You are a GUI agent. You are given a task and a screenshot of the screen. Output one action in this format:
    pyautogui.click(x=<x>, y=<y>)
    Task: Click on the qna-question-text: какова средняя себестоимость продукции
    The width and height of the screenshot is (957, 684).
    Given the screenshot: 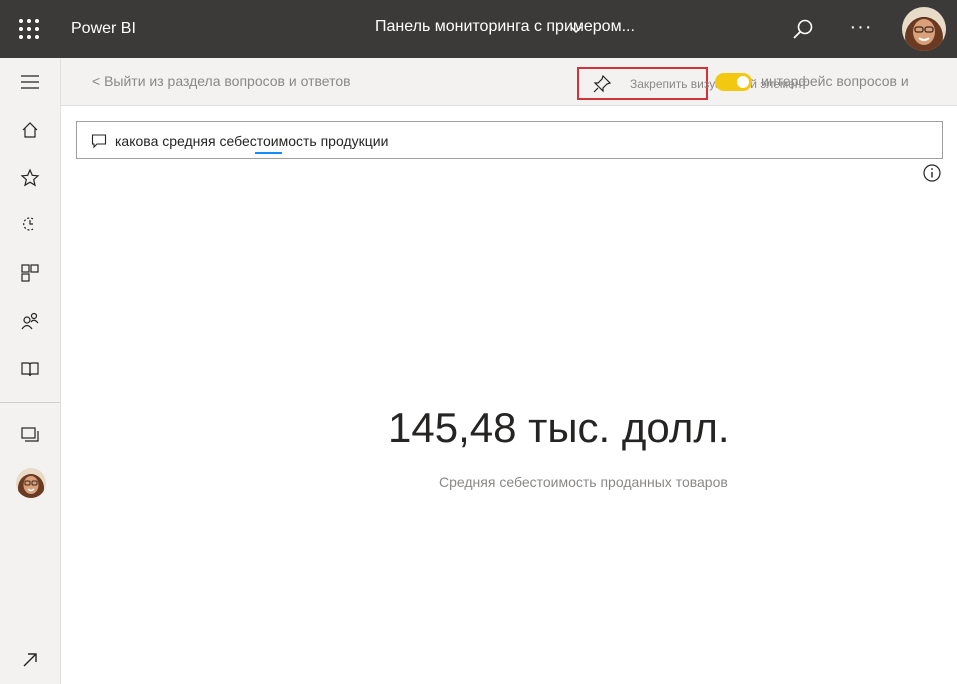 What is the action you would take?
    pyautogui.click(x=252, y=141)
    